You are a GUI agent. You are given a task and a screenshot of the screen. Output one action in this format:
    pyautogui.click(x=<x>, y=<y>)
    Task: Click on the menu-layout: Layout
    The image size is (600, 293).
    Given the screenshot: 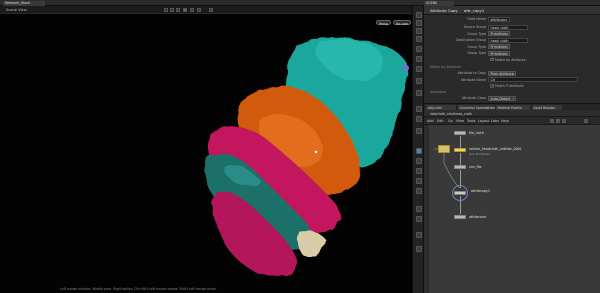 What is the action you would take?
    pyautogui.click(x=484, y=121)
    